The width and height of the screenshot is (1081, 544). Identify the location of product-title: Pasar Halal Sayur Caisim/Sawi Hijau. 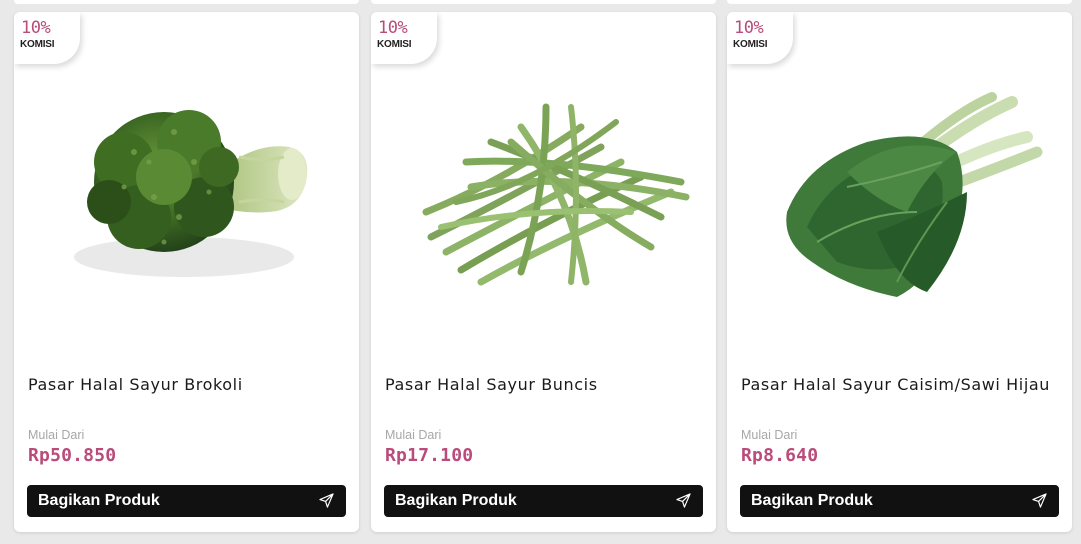
(900, 385).